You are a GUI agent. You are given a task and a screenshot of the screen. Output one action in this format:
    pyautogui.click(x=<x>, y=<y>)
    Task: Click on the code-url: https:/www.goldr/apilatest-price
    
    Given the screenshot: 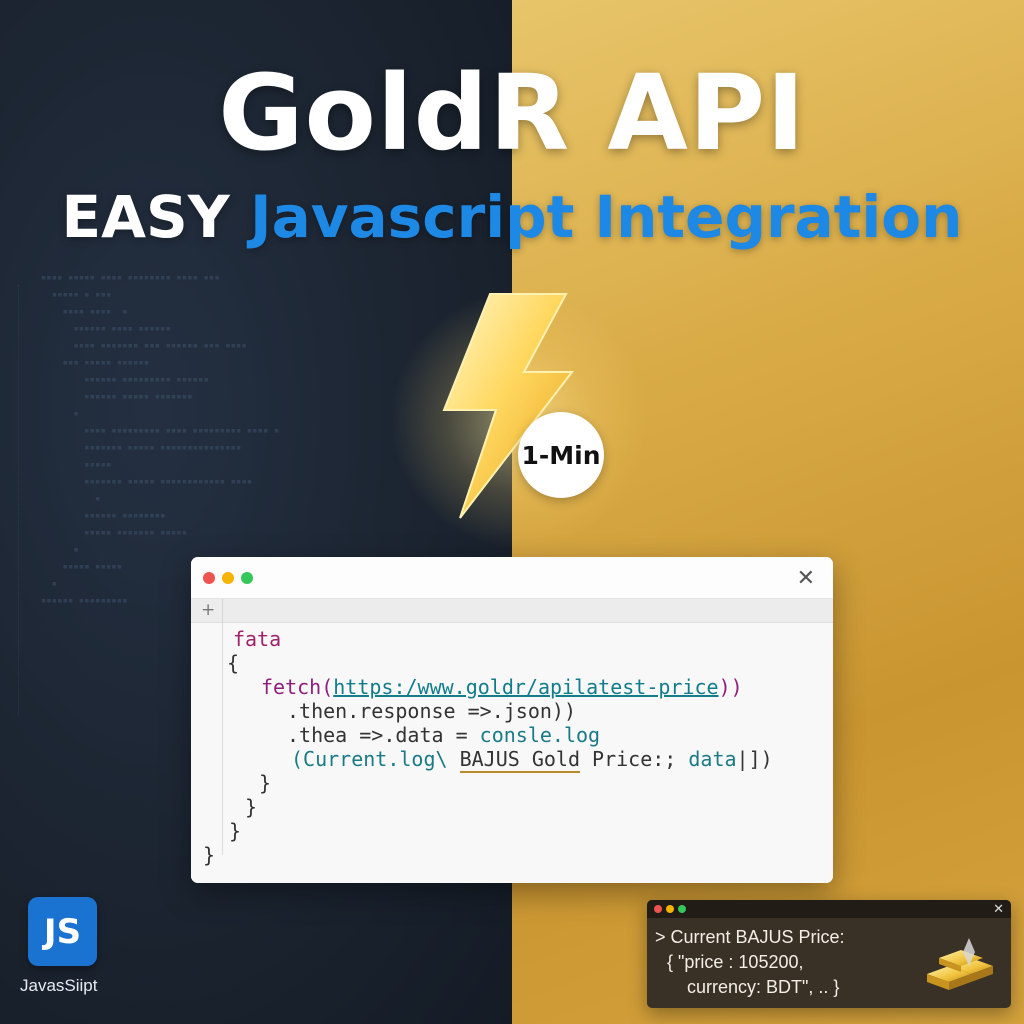 What is the action you would take?
    pyautogui.click(x=526, y=687)
    